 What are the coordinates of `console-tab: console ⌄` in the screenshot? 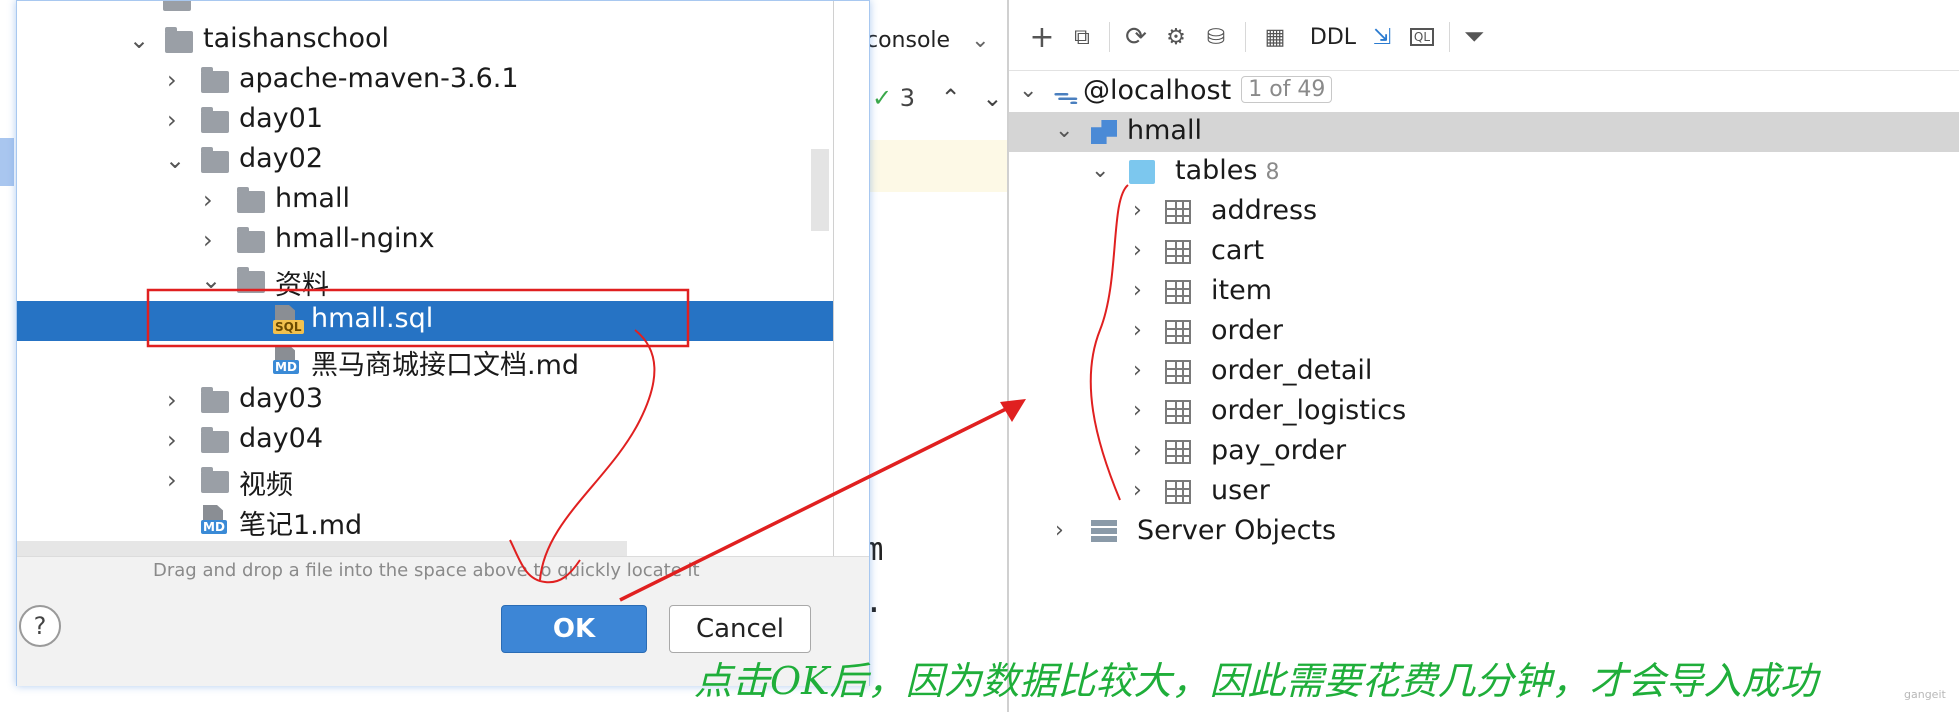 It's located at (923, 41).